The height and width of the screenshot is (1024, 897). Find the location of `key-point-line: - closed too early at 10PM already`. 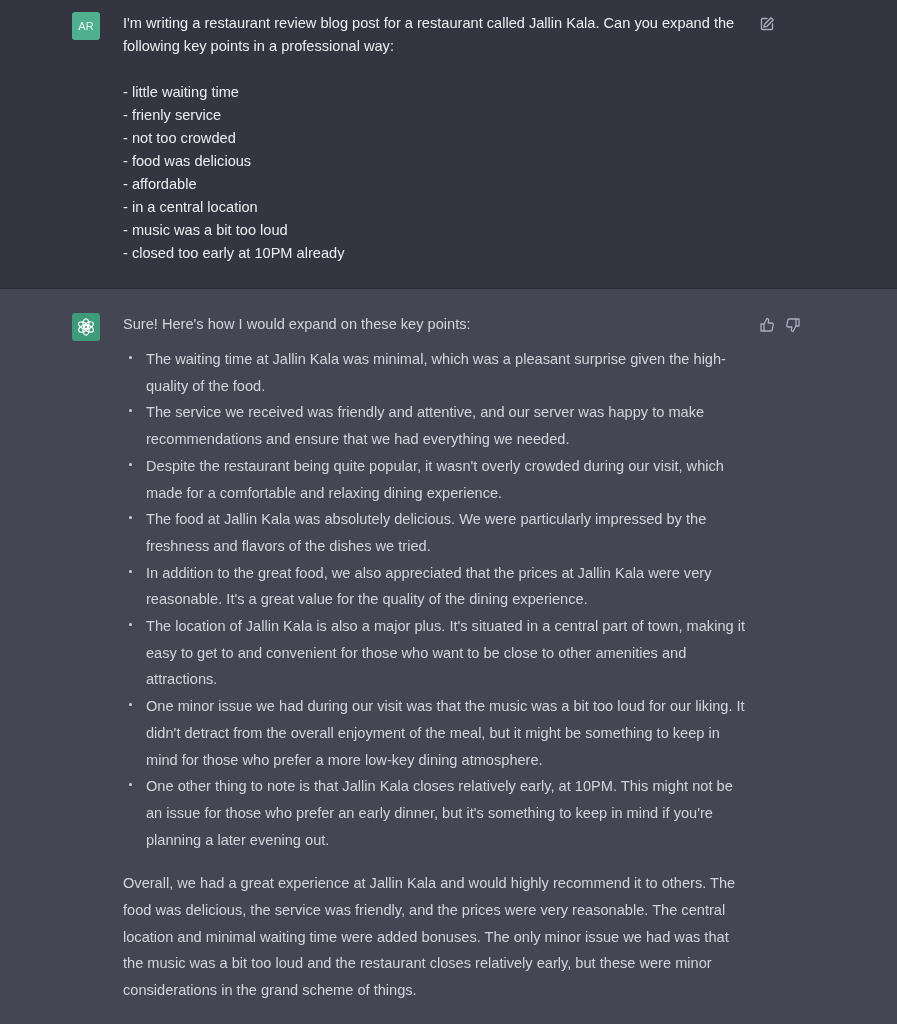

key-point-line: - closed too early at 10PM already is located at coordinates (234, 253).